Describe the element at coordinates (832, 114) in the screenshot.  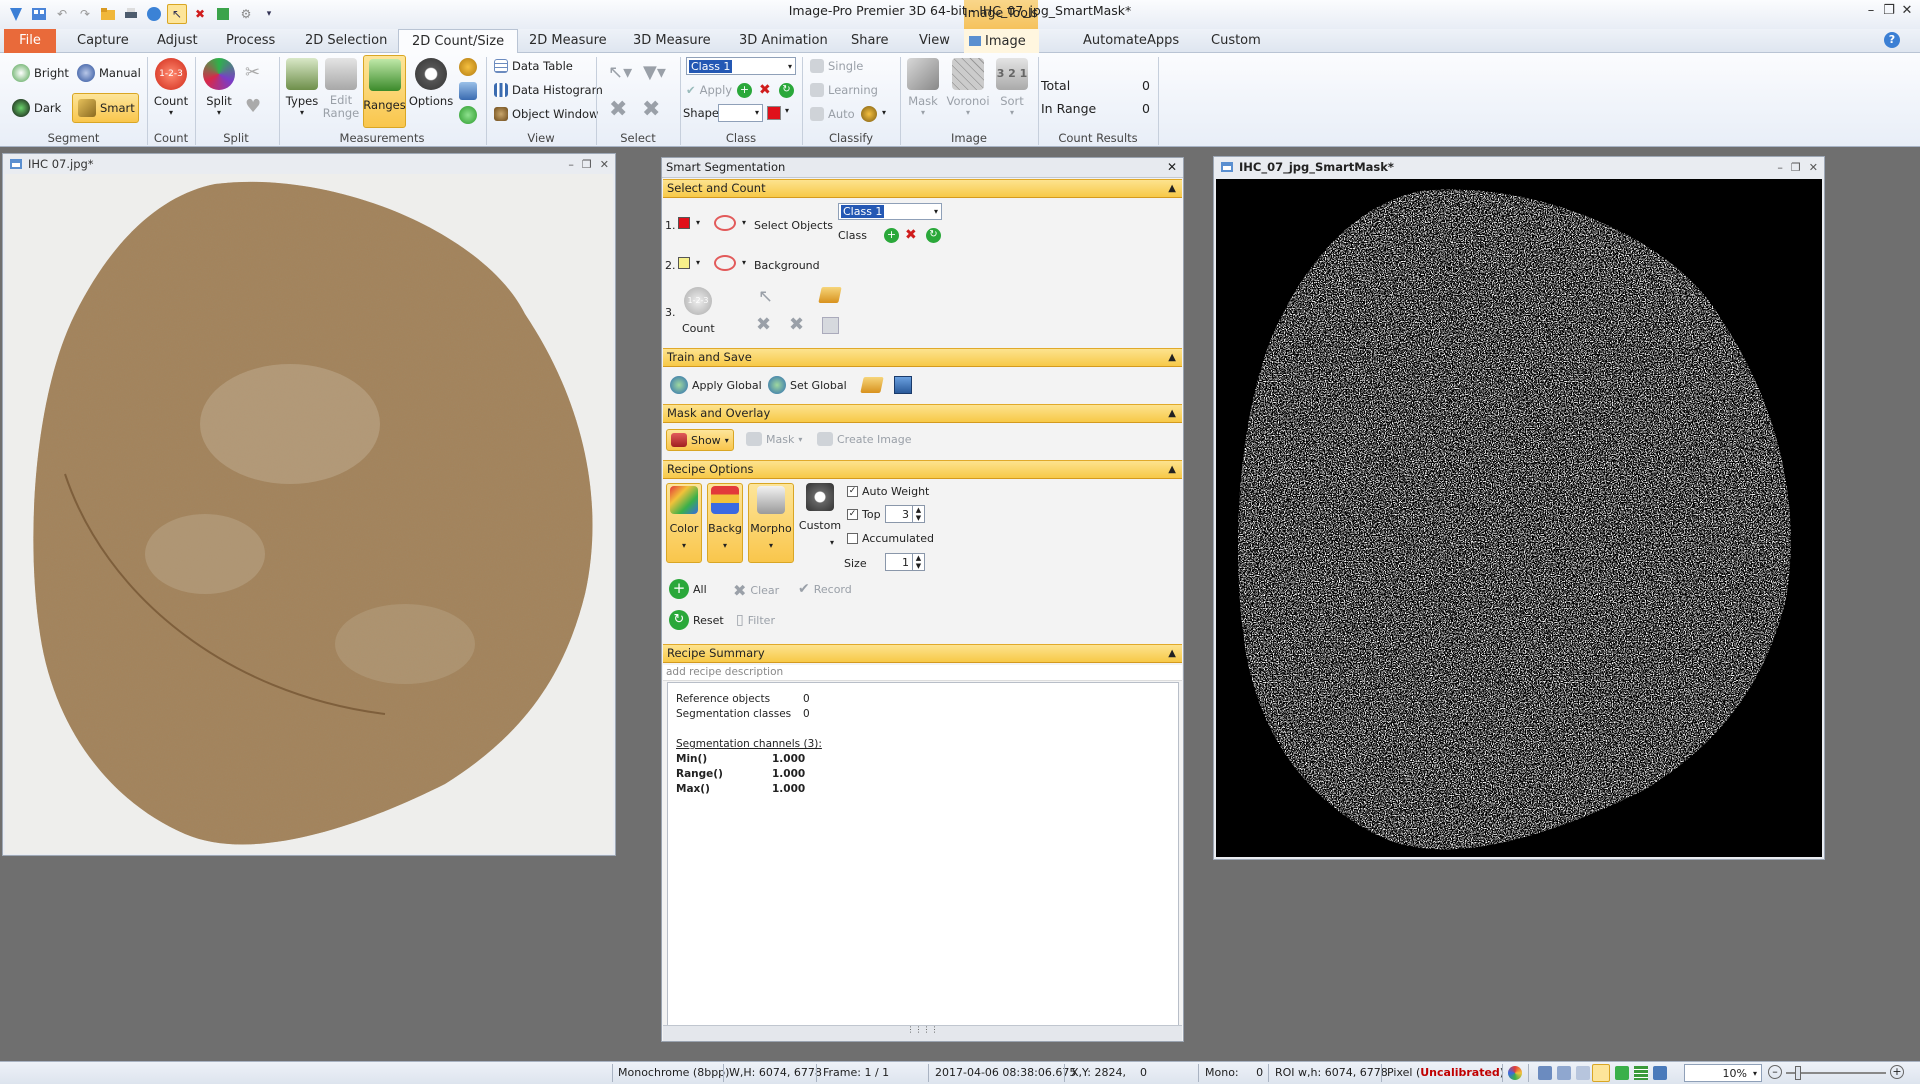
I see `auto-button: Auto` at that location.